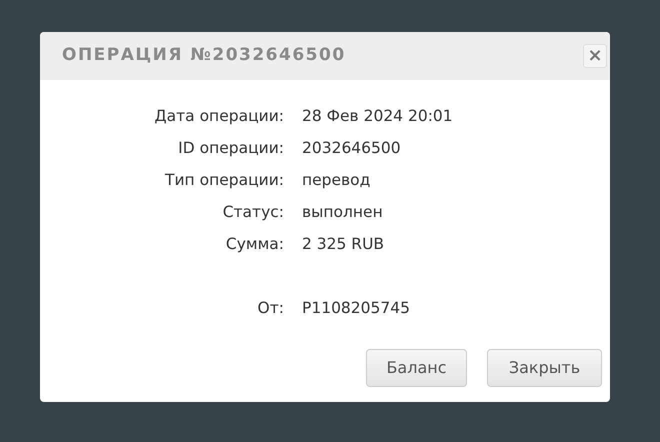 The image size is (660, 442). Describe the element at coordinates (270, 309) in the screenshot. I see `field-label: От:` at that location.